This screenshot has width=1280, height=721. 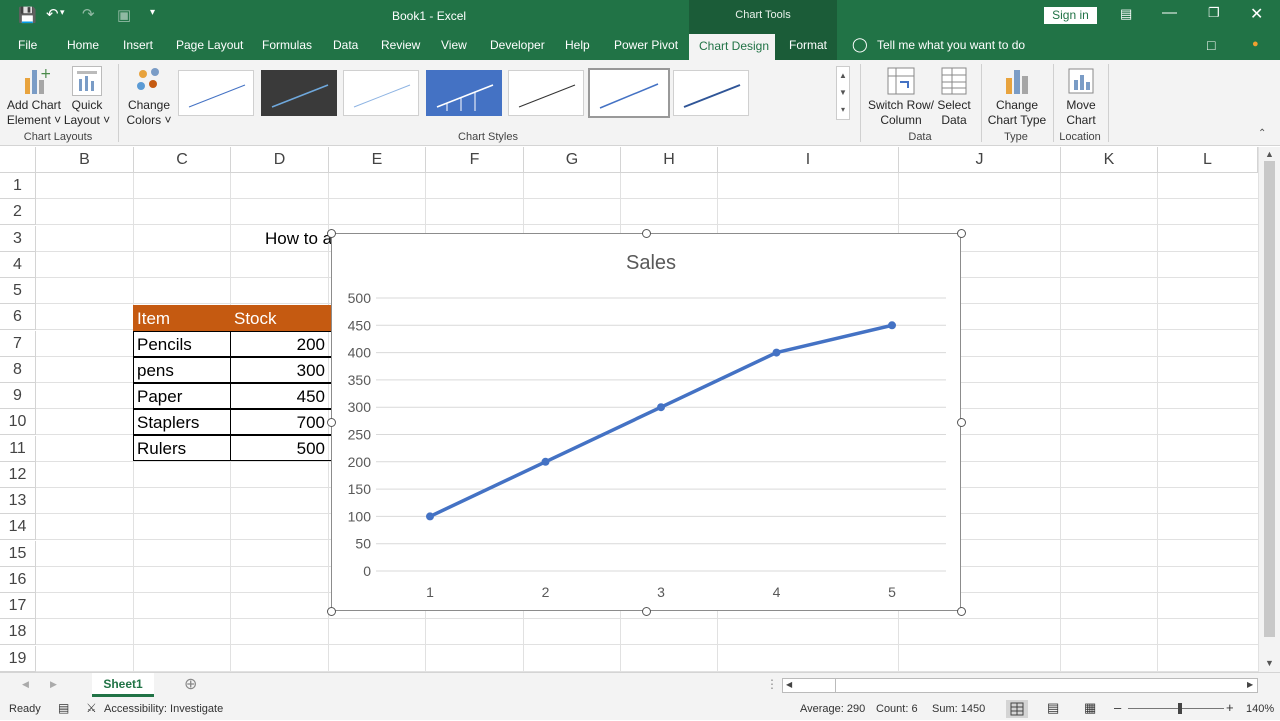 What do you see at coordinates (18, 396) in the screenshot?
I see `row-header: 9` at bounding box center [18, 396].